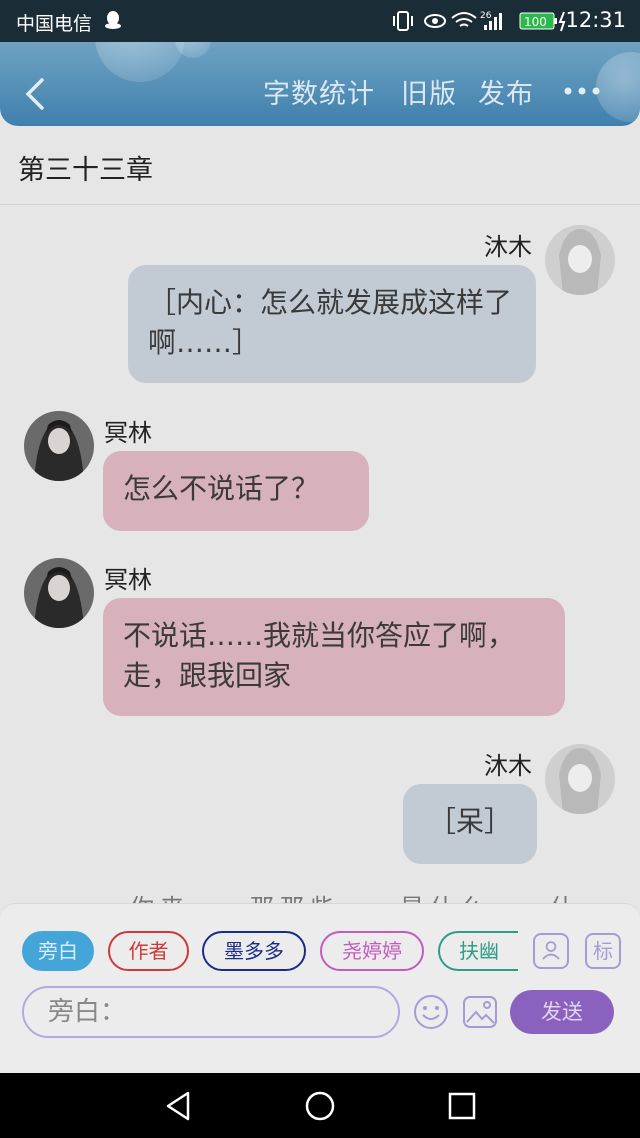 The height and width of the screenshot is (1138, 640). What do you see at coordinates (179, 1106) in the screenshot?
I see `nav-back-icon` at bounding box center [179, 1106].